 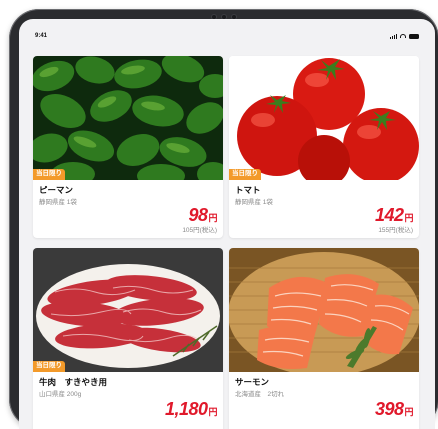 What do you see at coordinates (252, 382) in the screenshot?
I see `product-name: サーモン` at bounding box center [252, 382].